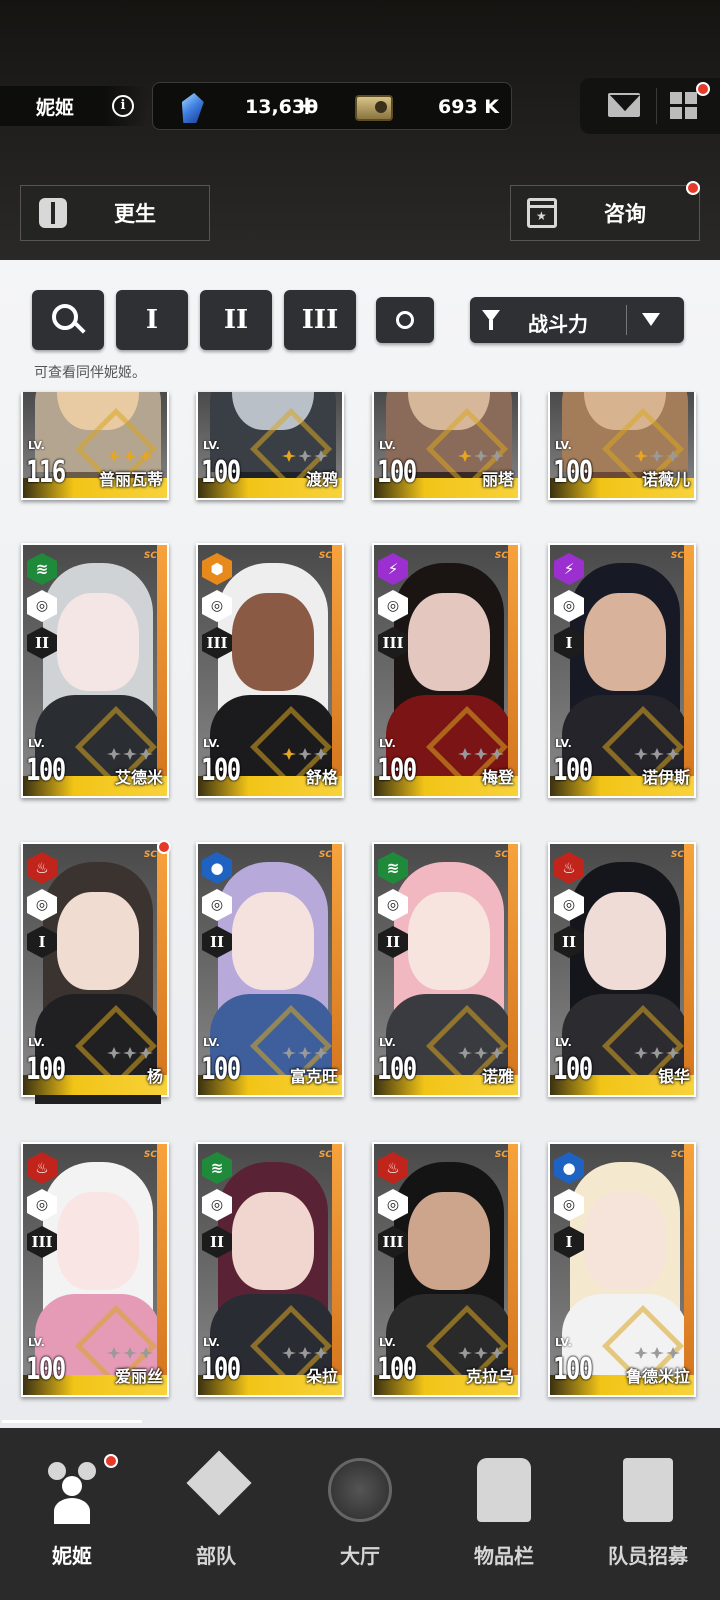 The width and height of the screenshot is (720, 1600). Describe the element at coordinates (96, 972) in the screenshot. I see `nikke-card: SC ♨ ◎ I LV. 100 杨` at that location.